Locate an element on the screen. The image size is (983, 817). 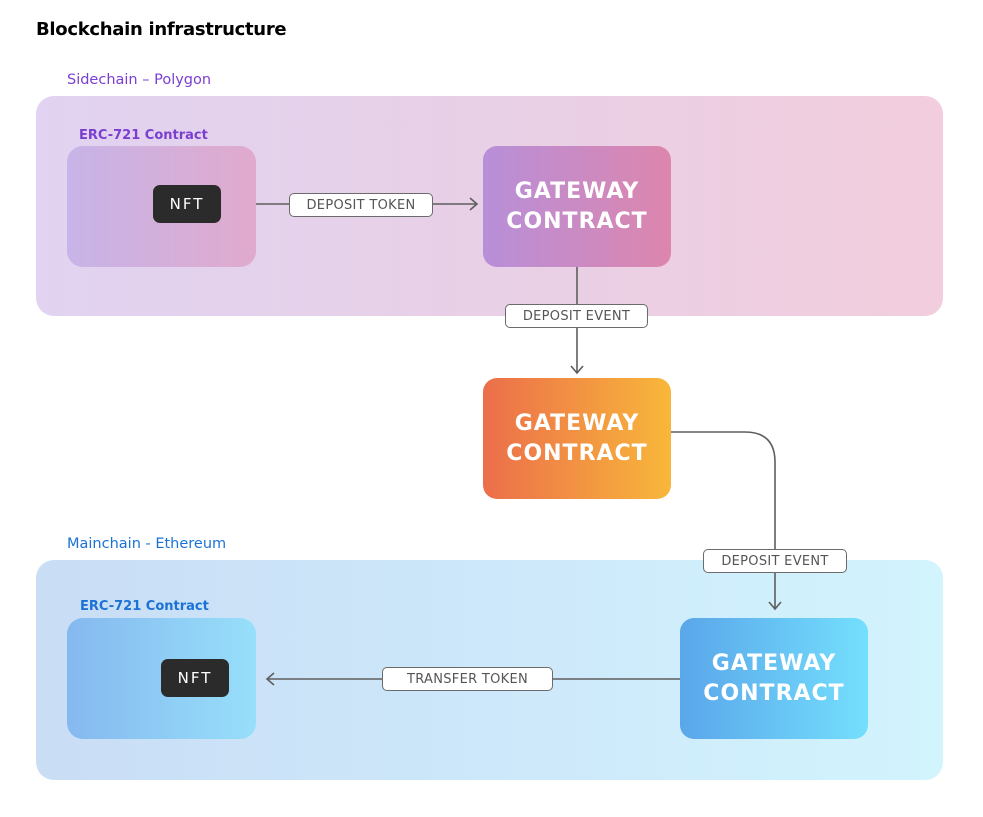
bridge-gateway-contract: GATEWAY CONTRACT is located at coordinates (577, 438).